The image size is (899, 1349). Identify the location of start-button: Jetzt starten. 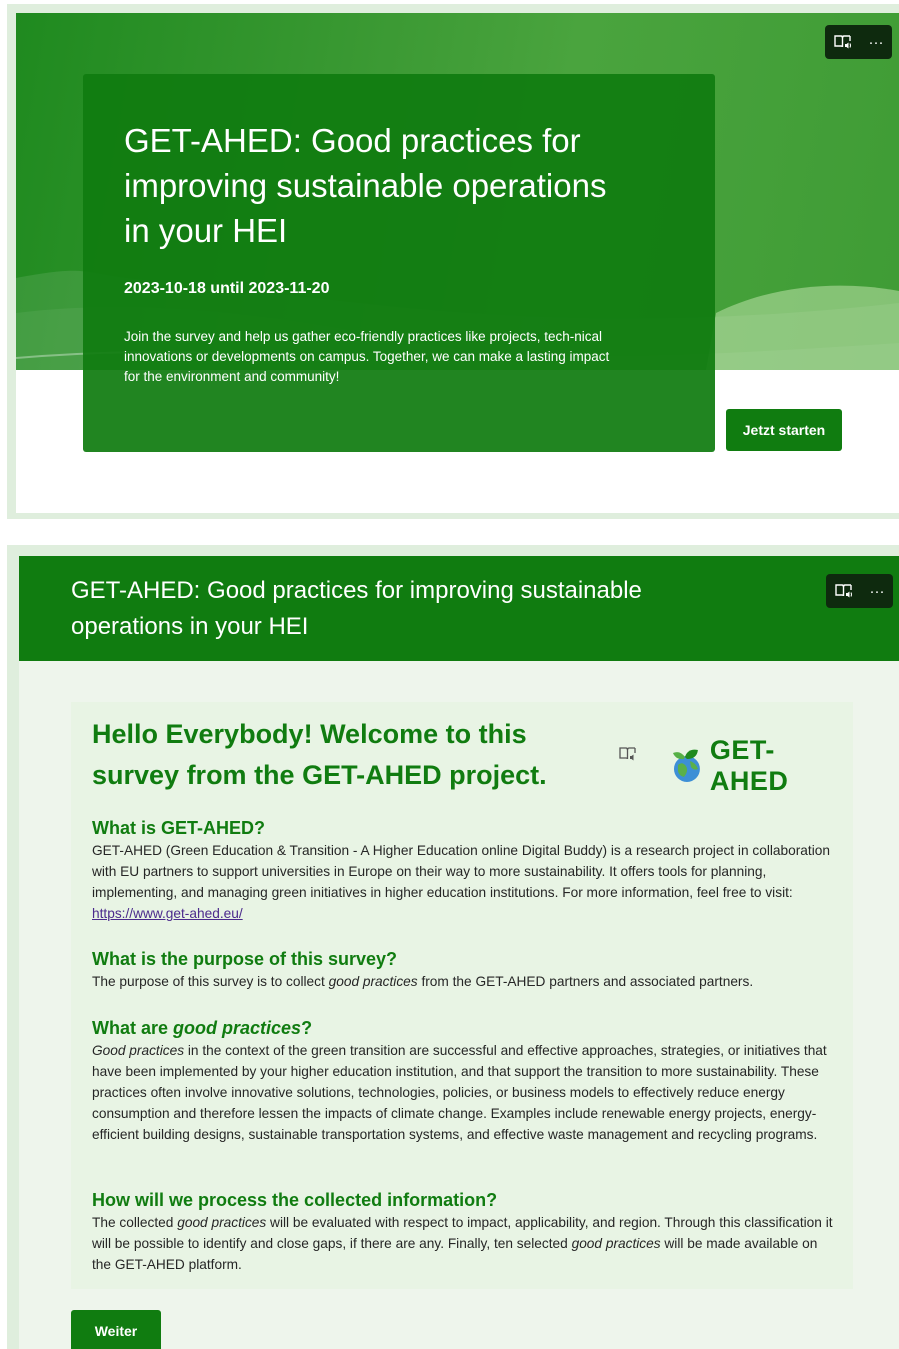
(784, 430).